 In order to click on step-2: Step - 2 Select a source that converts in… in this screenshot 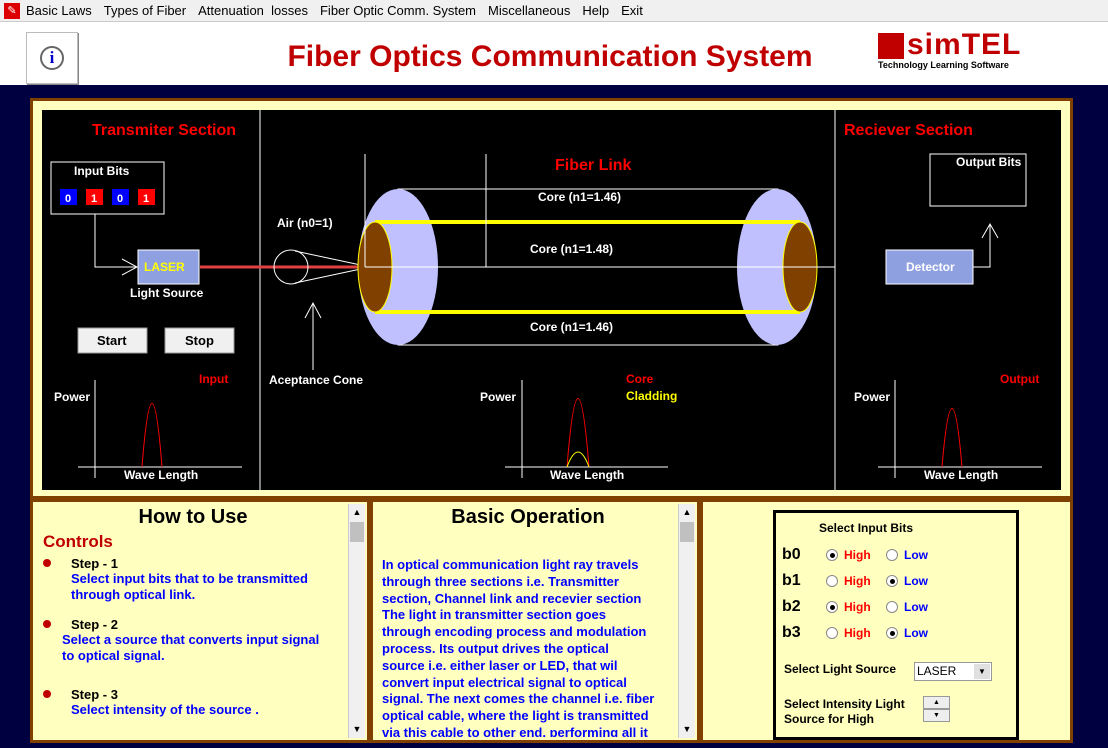, I will do `click(187, 640)`.